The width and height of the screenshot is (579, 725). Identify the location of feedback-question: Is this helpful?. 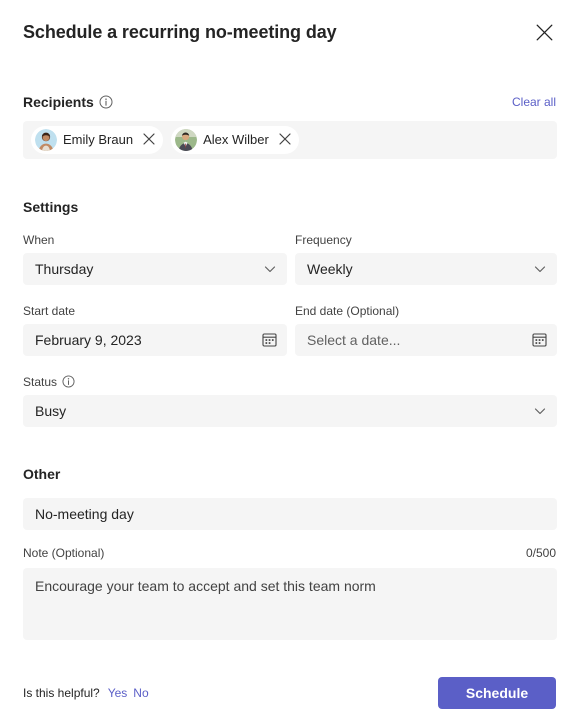
(61, 693).